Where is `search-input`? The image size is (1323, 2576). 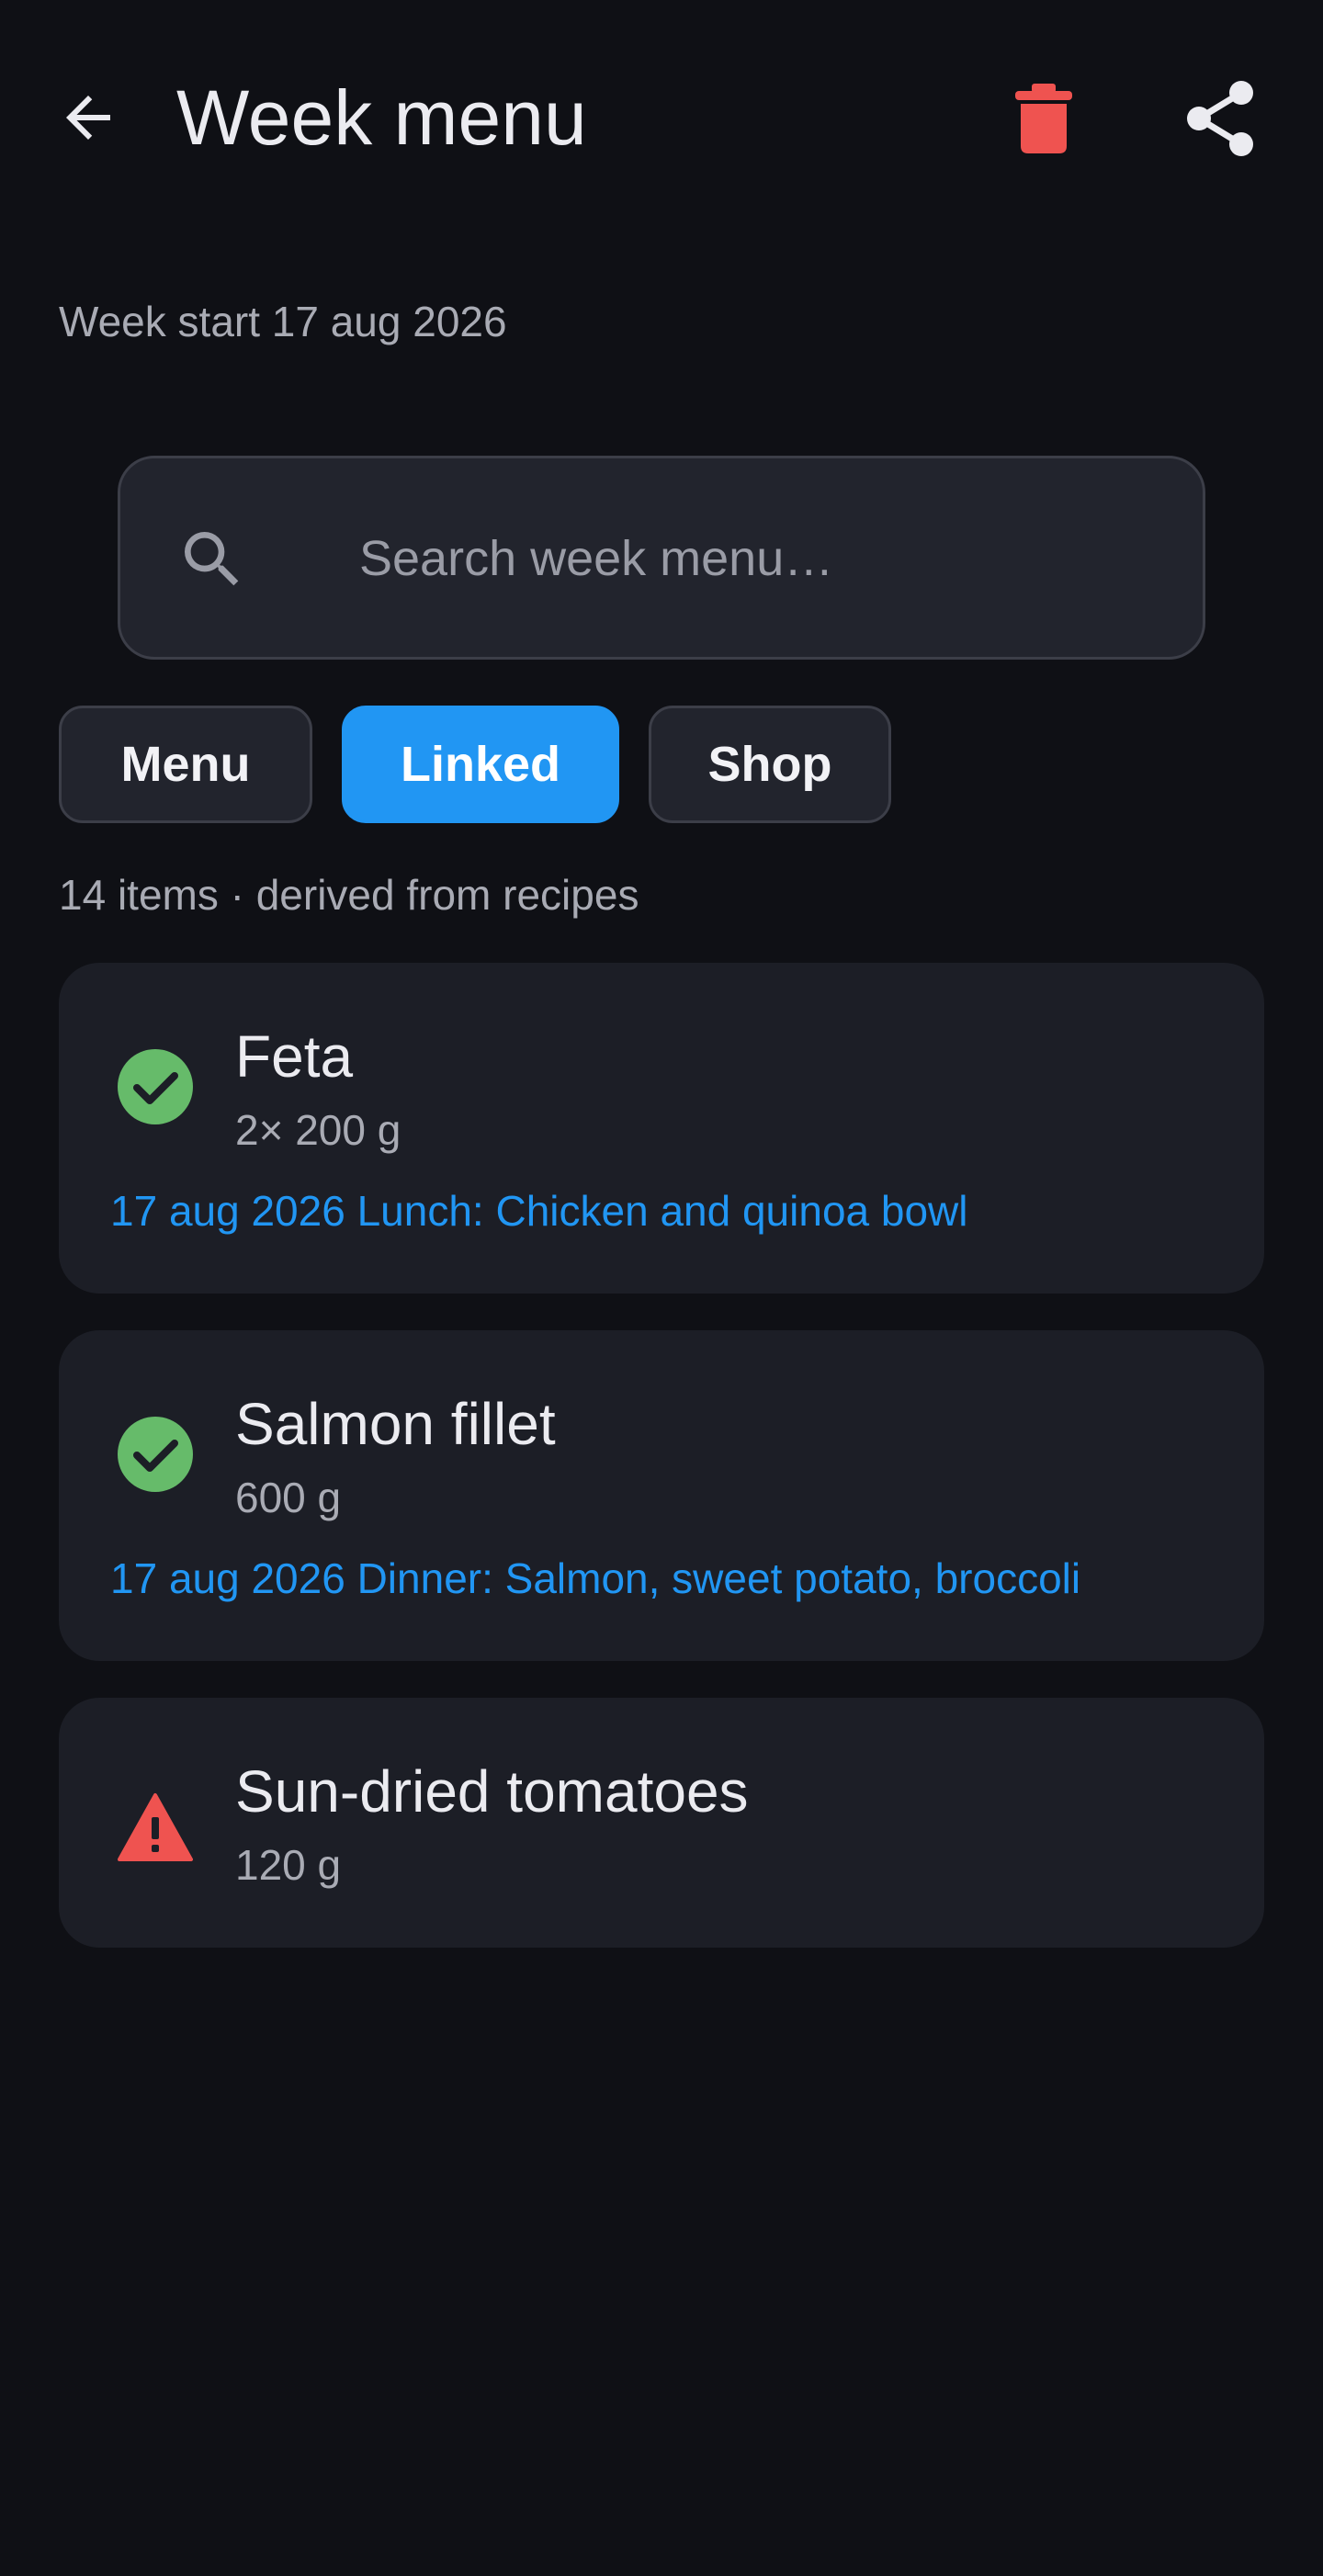
search-input is located at coordinates (761, 558).